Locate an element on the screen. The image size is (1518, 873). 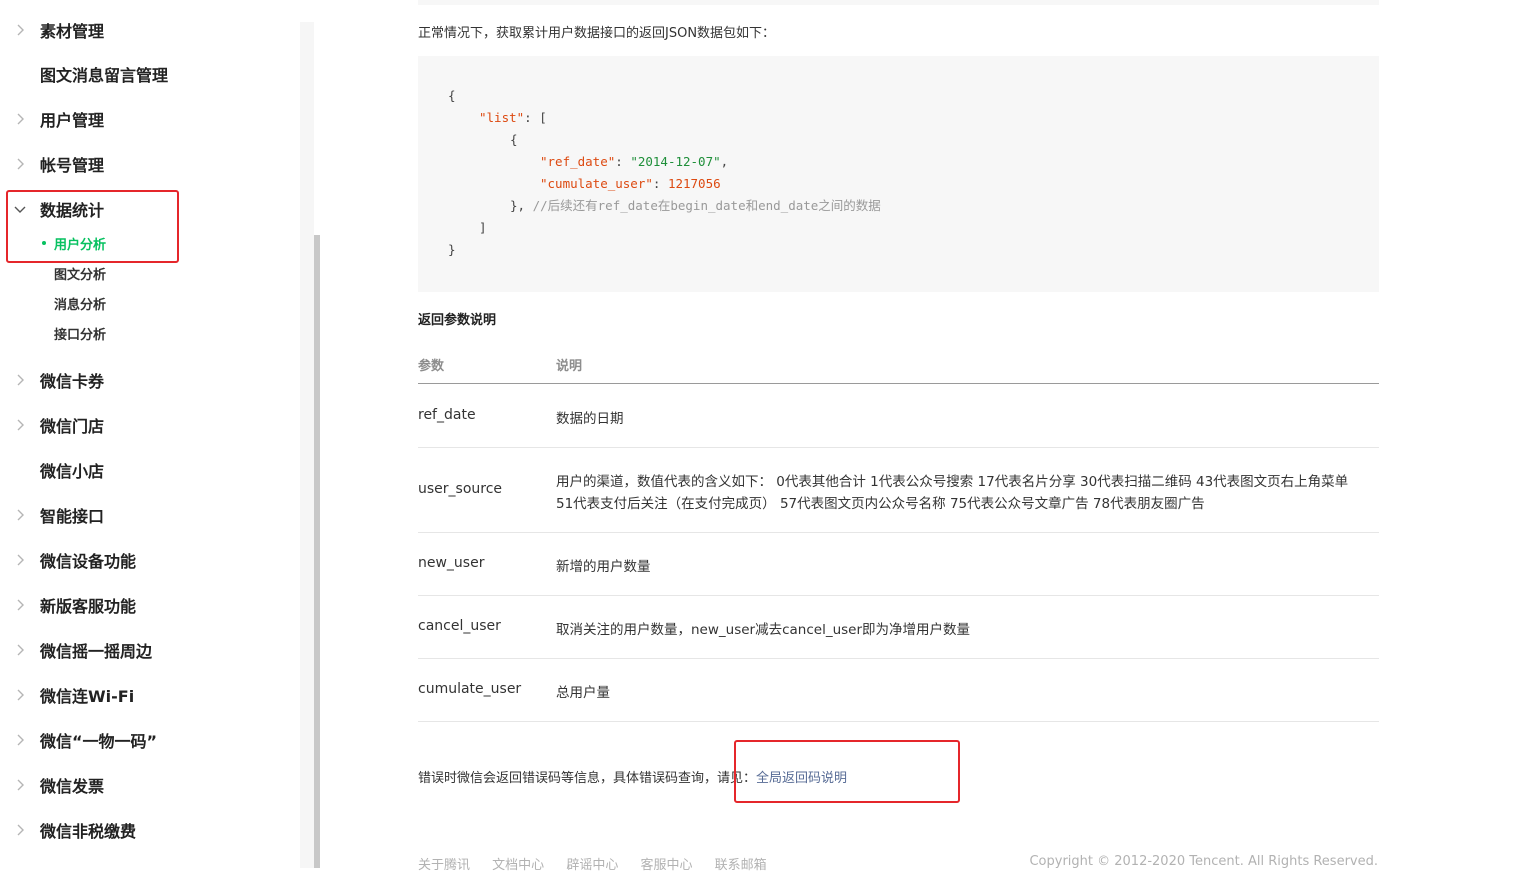
sidebar-item-label: 微信卡券 is located at coordinates (72, 381).